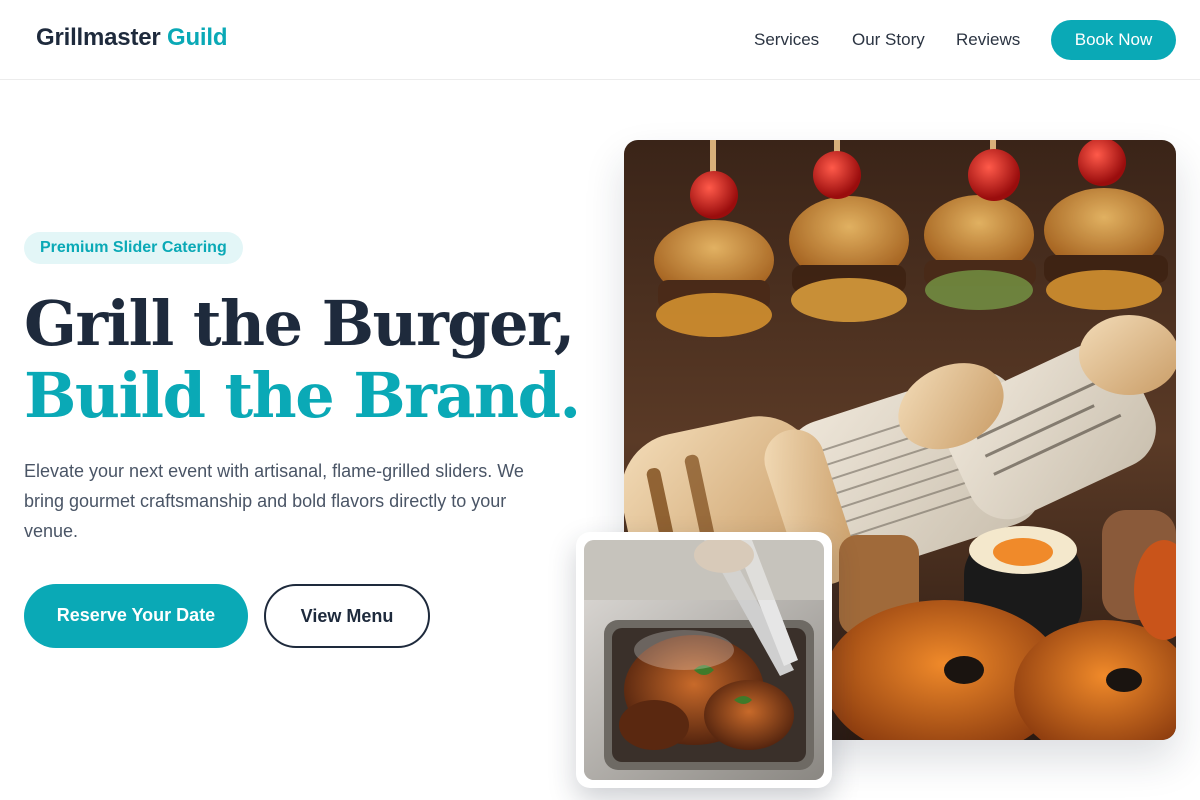  Describe the element at coordinates (136, 616) in the screenshot. I see `reserve-date-button: Reserve Your Date` at that location.